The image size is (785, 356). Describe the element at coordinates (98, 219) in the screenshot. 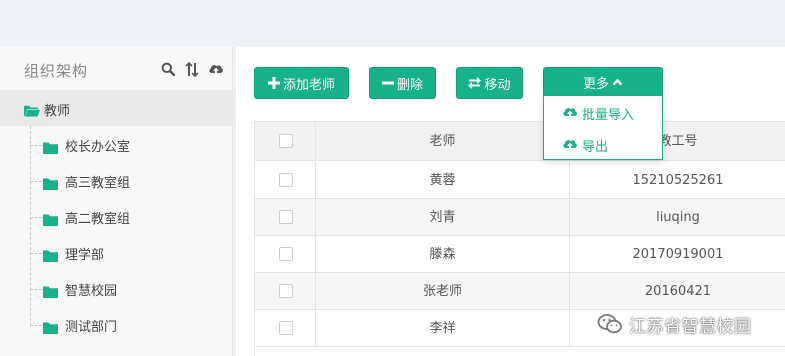

I see `tree-item-label: 高二教室组` at that location.